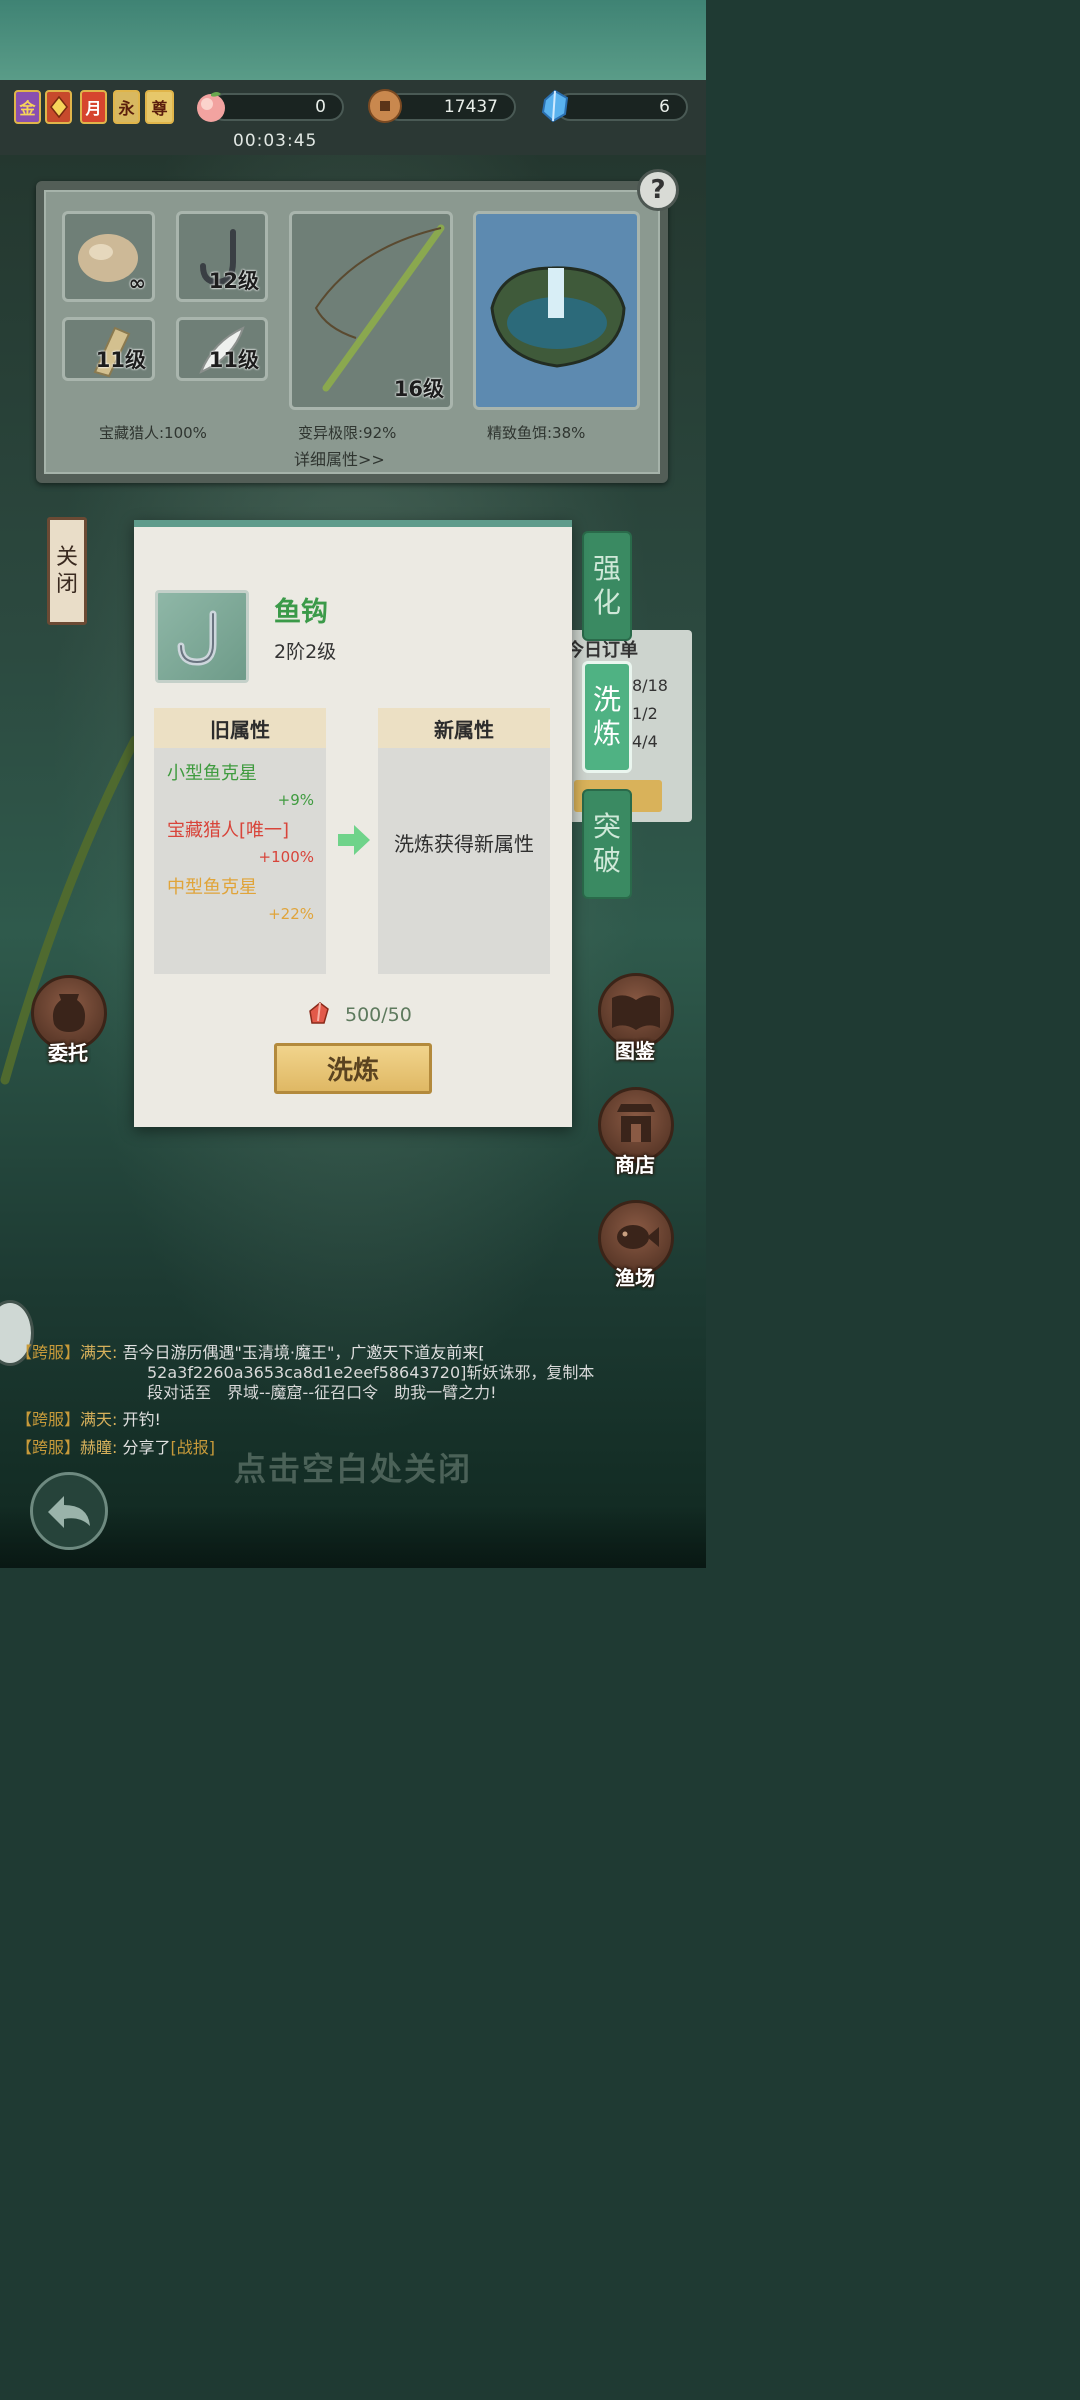 The image size is (1080, 2400). What do you see at coordinates (212, 773) in the screenshot?
I see `old-attr-1-name: 小型鱼克星` at bounding box center [212, 773].